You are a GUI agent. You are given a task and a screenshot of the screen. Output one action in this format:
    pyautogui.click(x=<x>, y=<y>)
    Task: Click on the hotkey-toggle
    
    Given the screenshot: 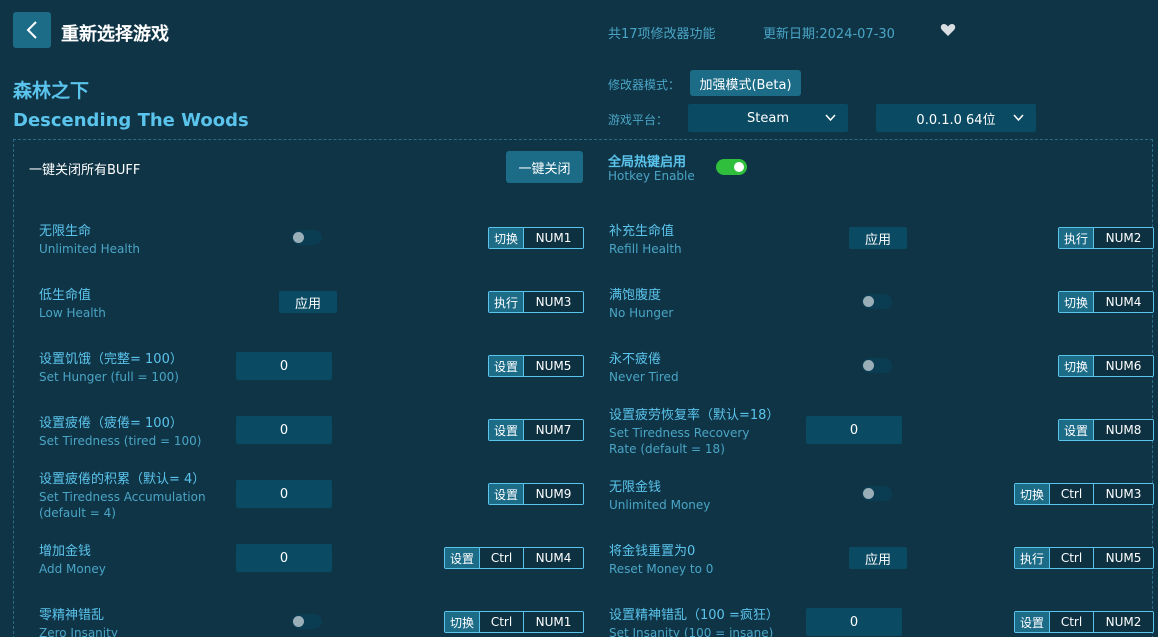 What is the action you would take?
    pyautogui.click(x=731, y=167)
    